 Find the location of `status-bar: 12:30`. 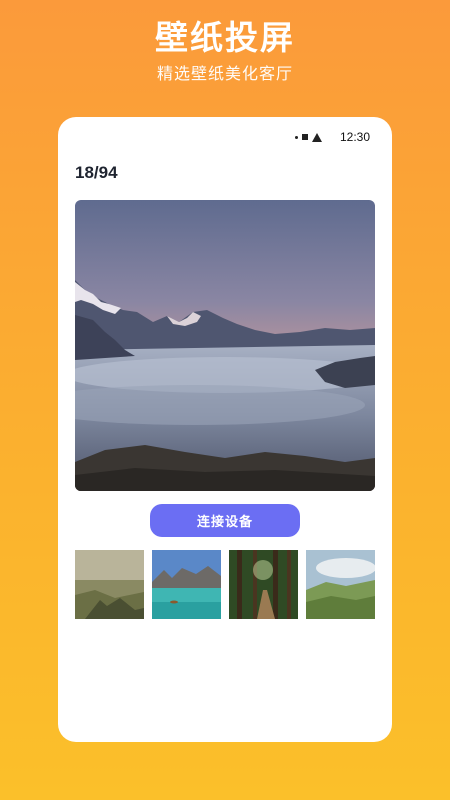

status-bar: 12:30 is located at coordinates (332, 137).